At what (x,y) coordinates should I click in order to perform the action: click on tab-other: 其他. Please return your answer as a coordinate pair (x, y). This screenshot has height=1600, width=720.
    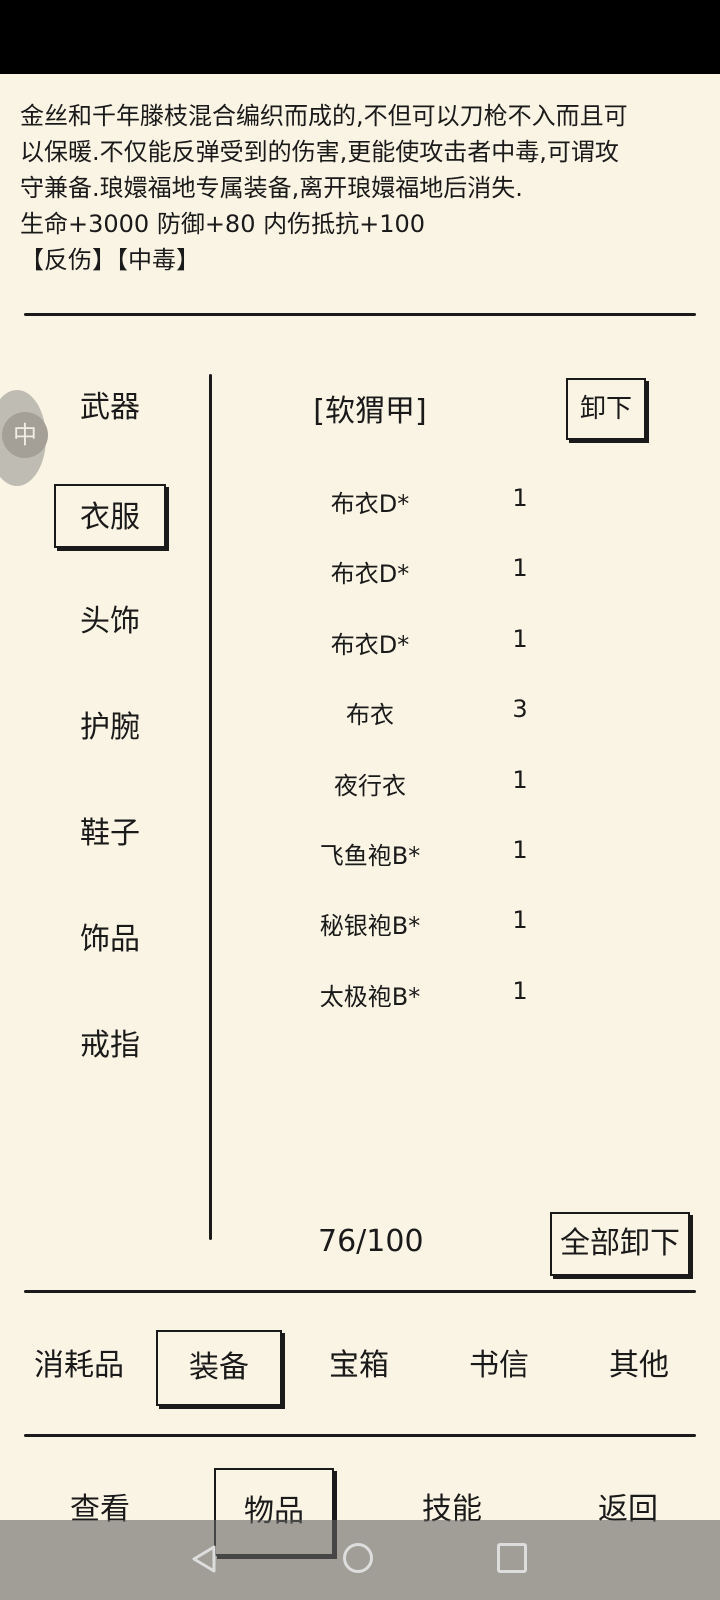
    Looking at the image, I should click on (639, 1368).